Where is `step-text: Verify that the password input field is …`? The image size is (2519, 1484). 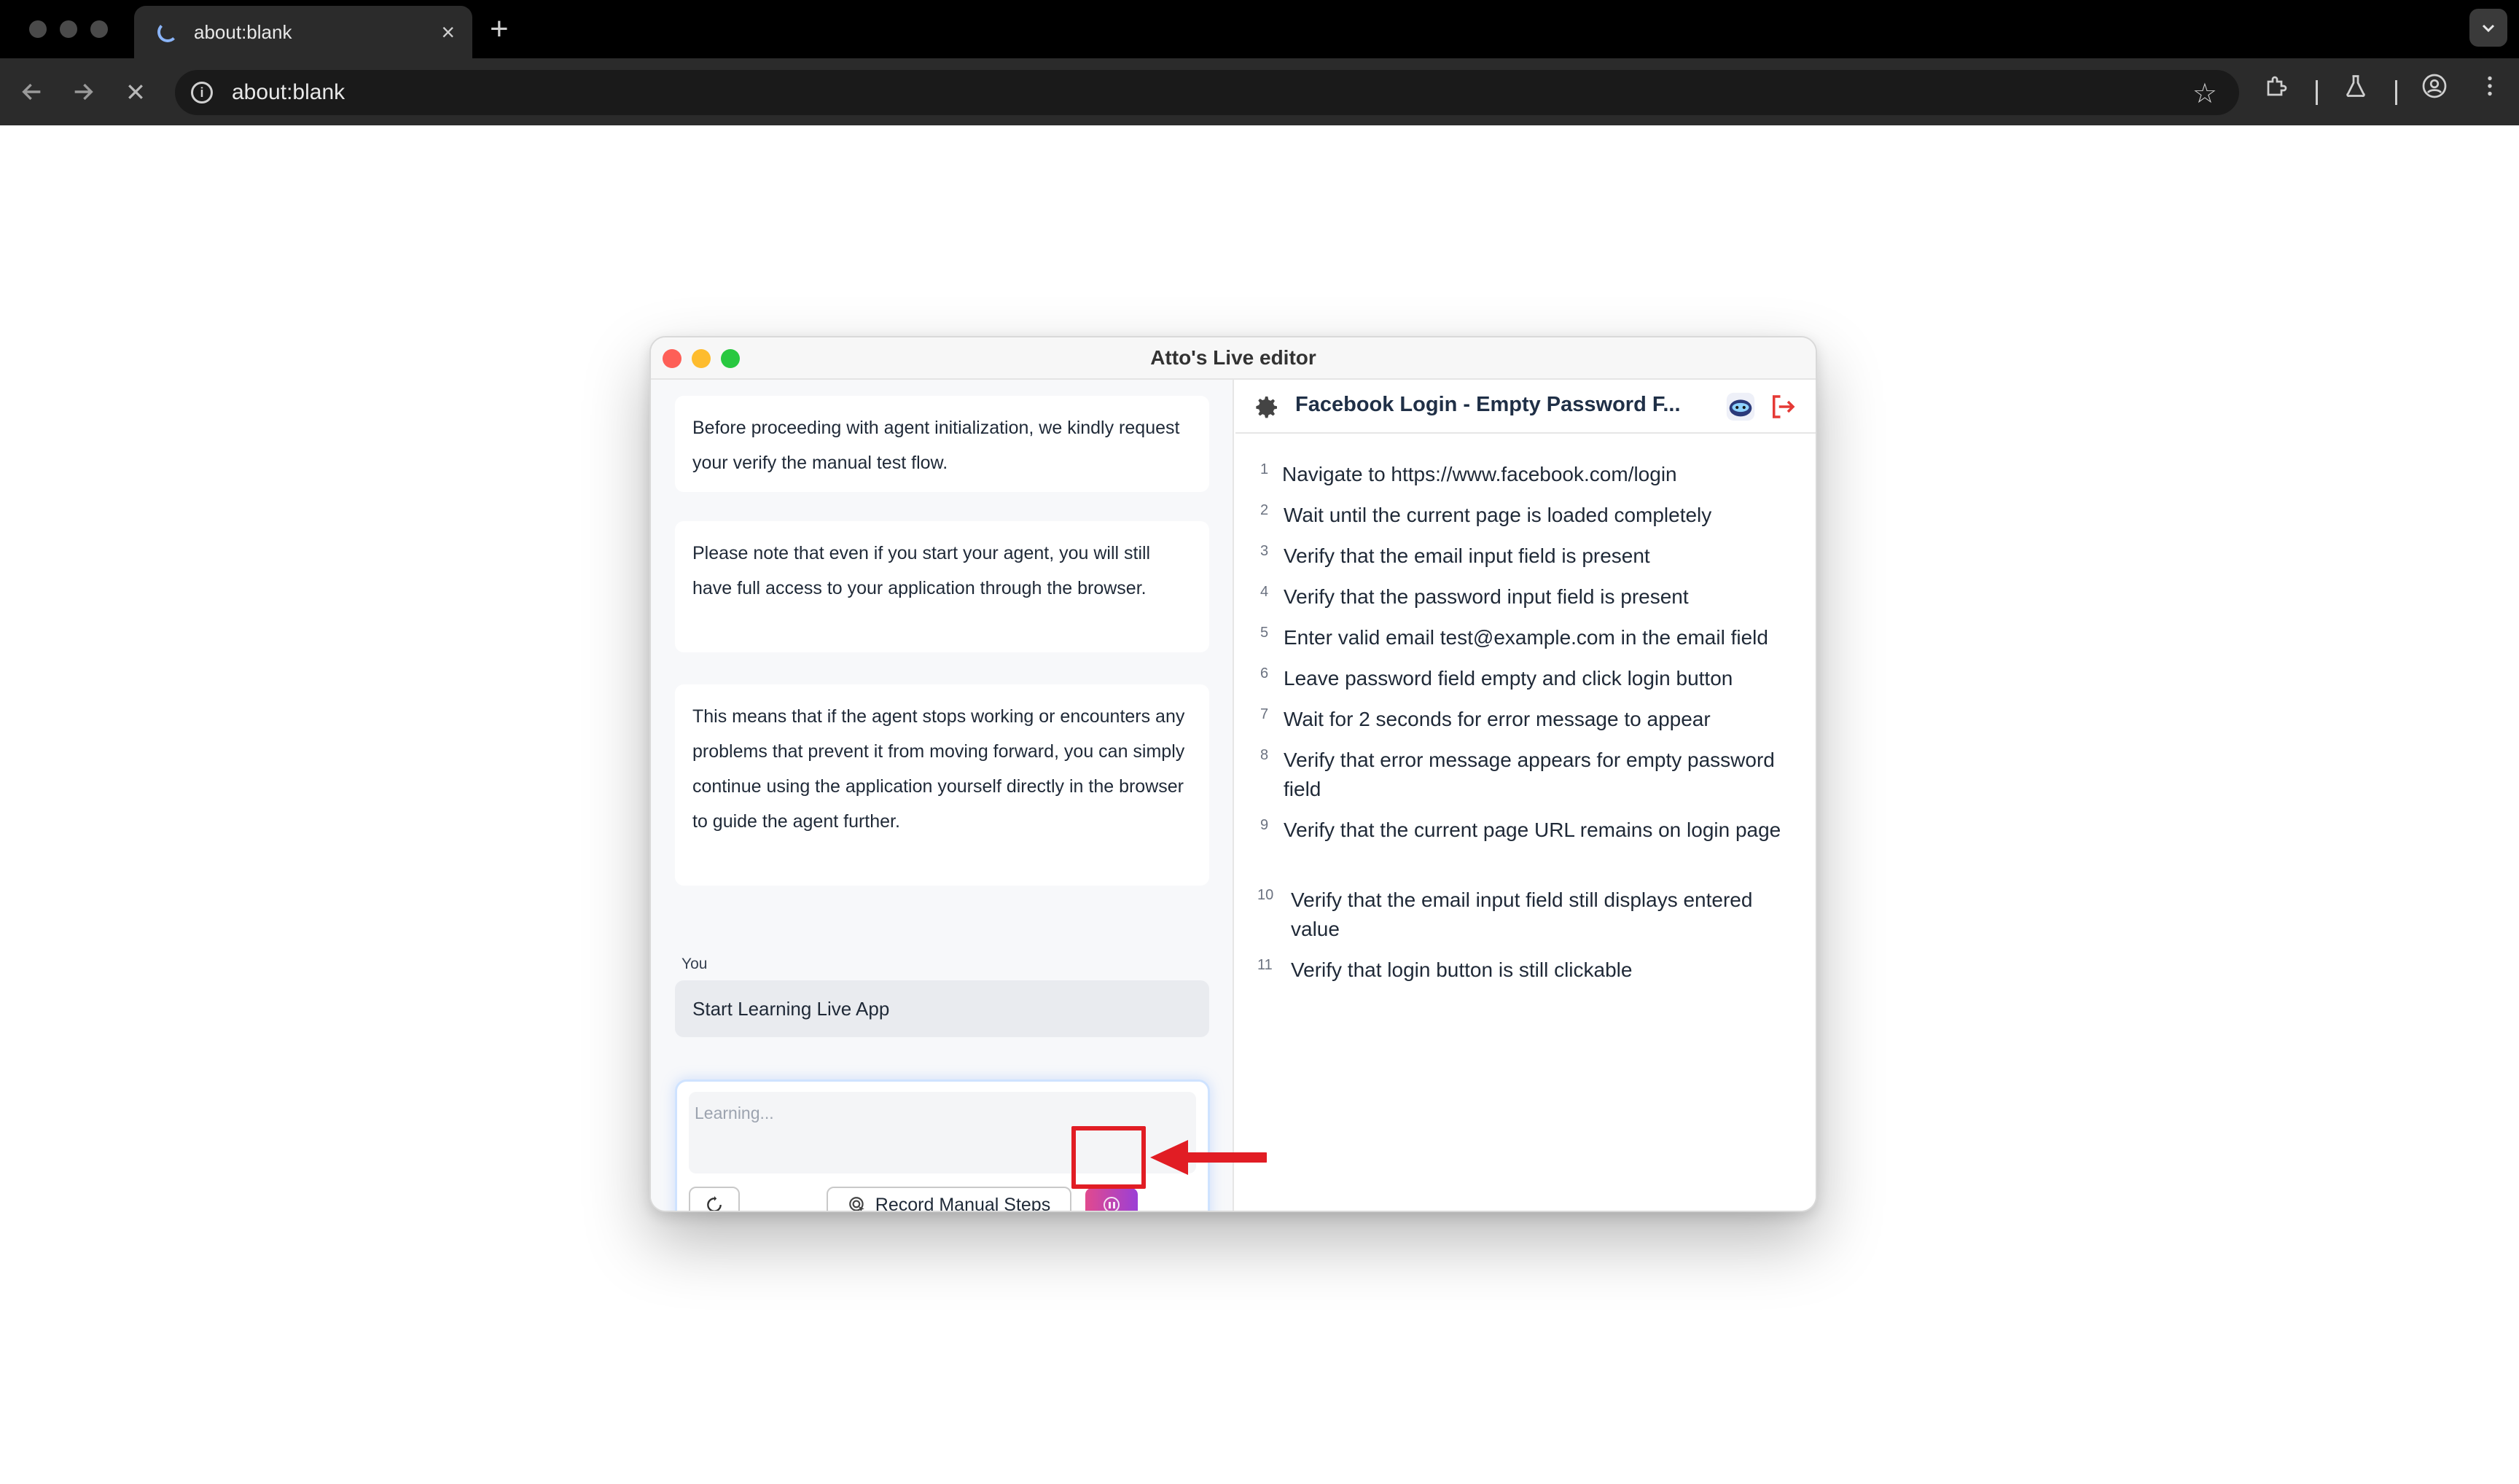
step-text: Verify that the password input field is … is located at coordinates (1486, 596).